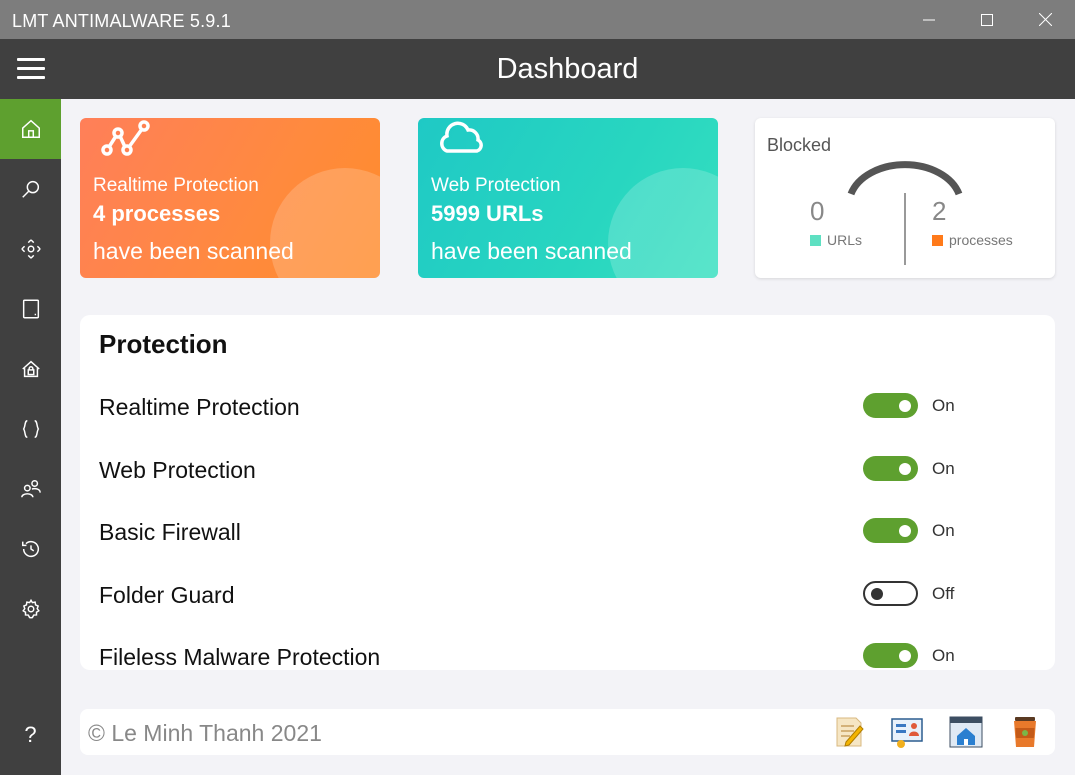  I want to click on sidebar-item-history, so click(30, 549).